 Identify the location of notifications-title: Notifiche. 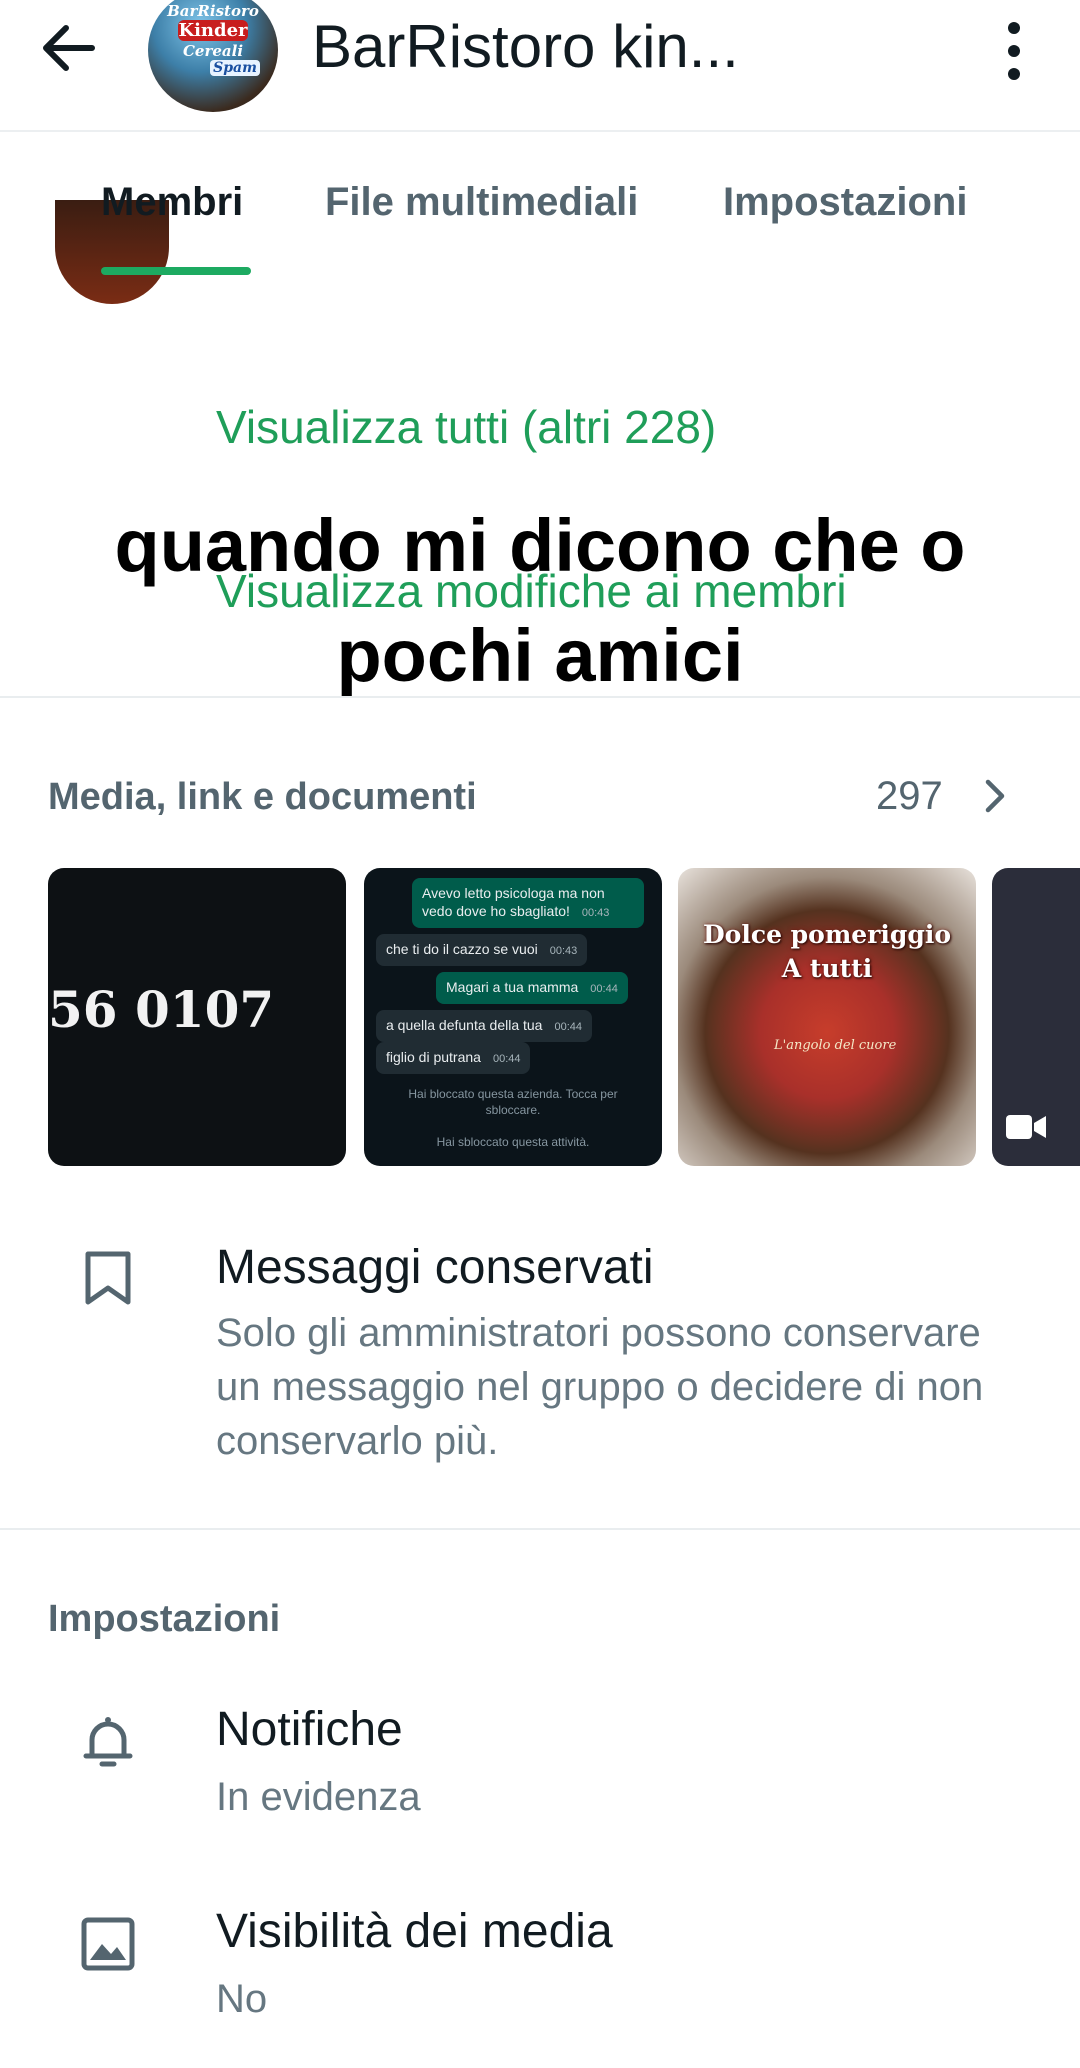
(309, 1729).